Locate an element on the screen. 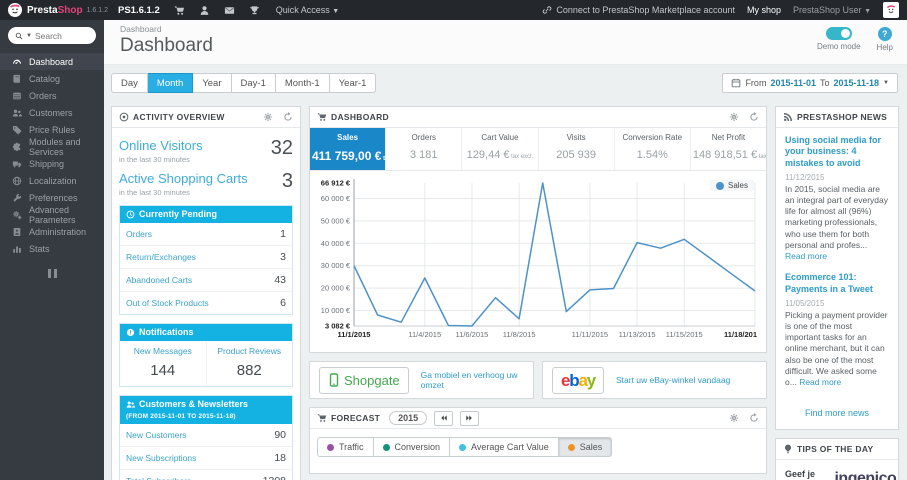 The height and width of the screenshot is (480, 907). sidebar-item-label: Advanced Parameters is located at coordinates (52, 214).